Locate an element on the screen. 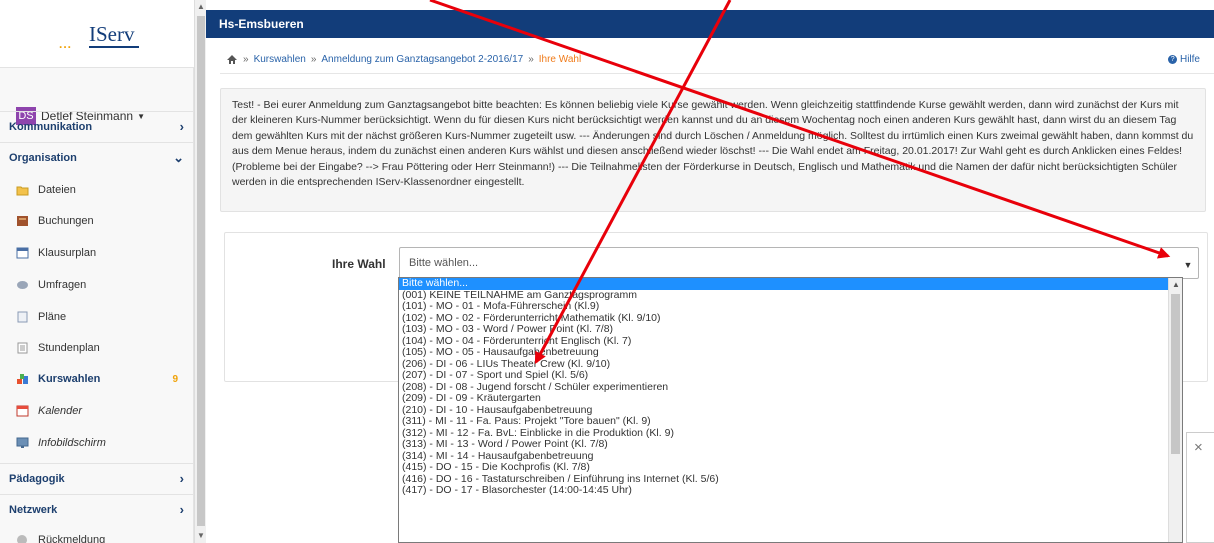 This screenshot has width=1214, height=543. sidebar-section-organisation: Organisation ⌄ is located at coordinates (97, 157).